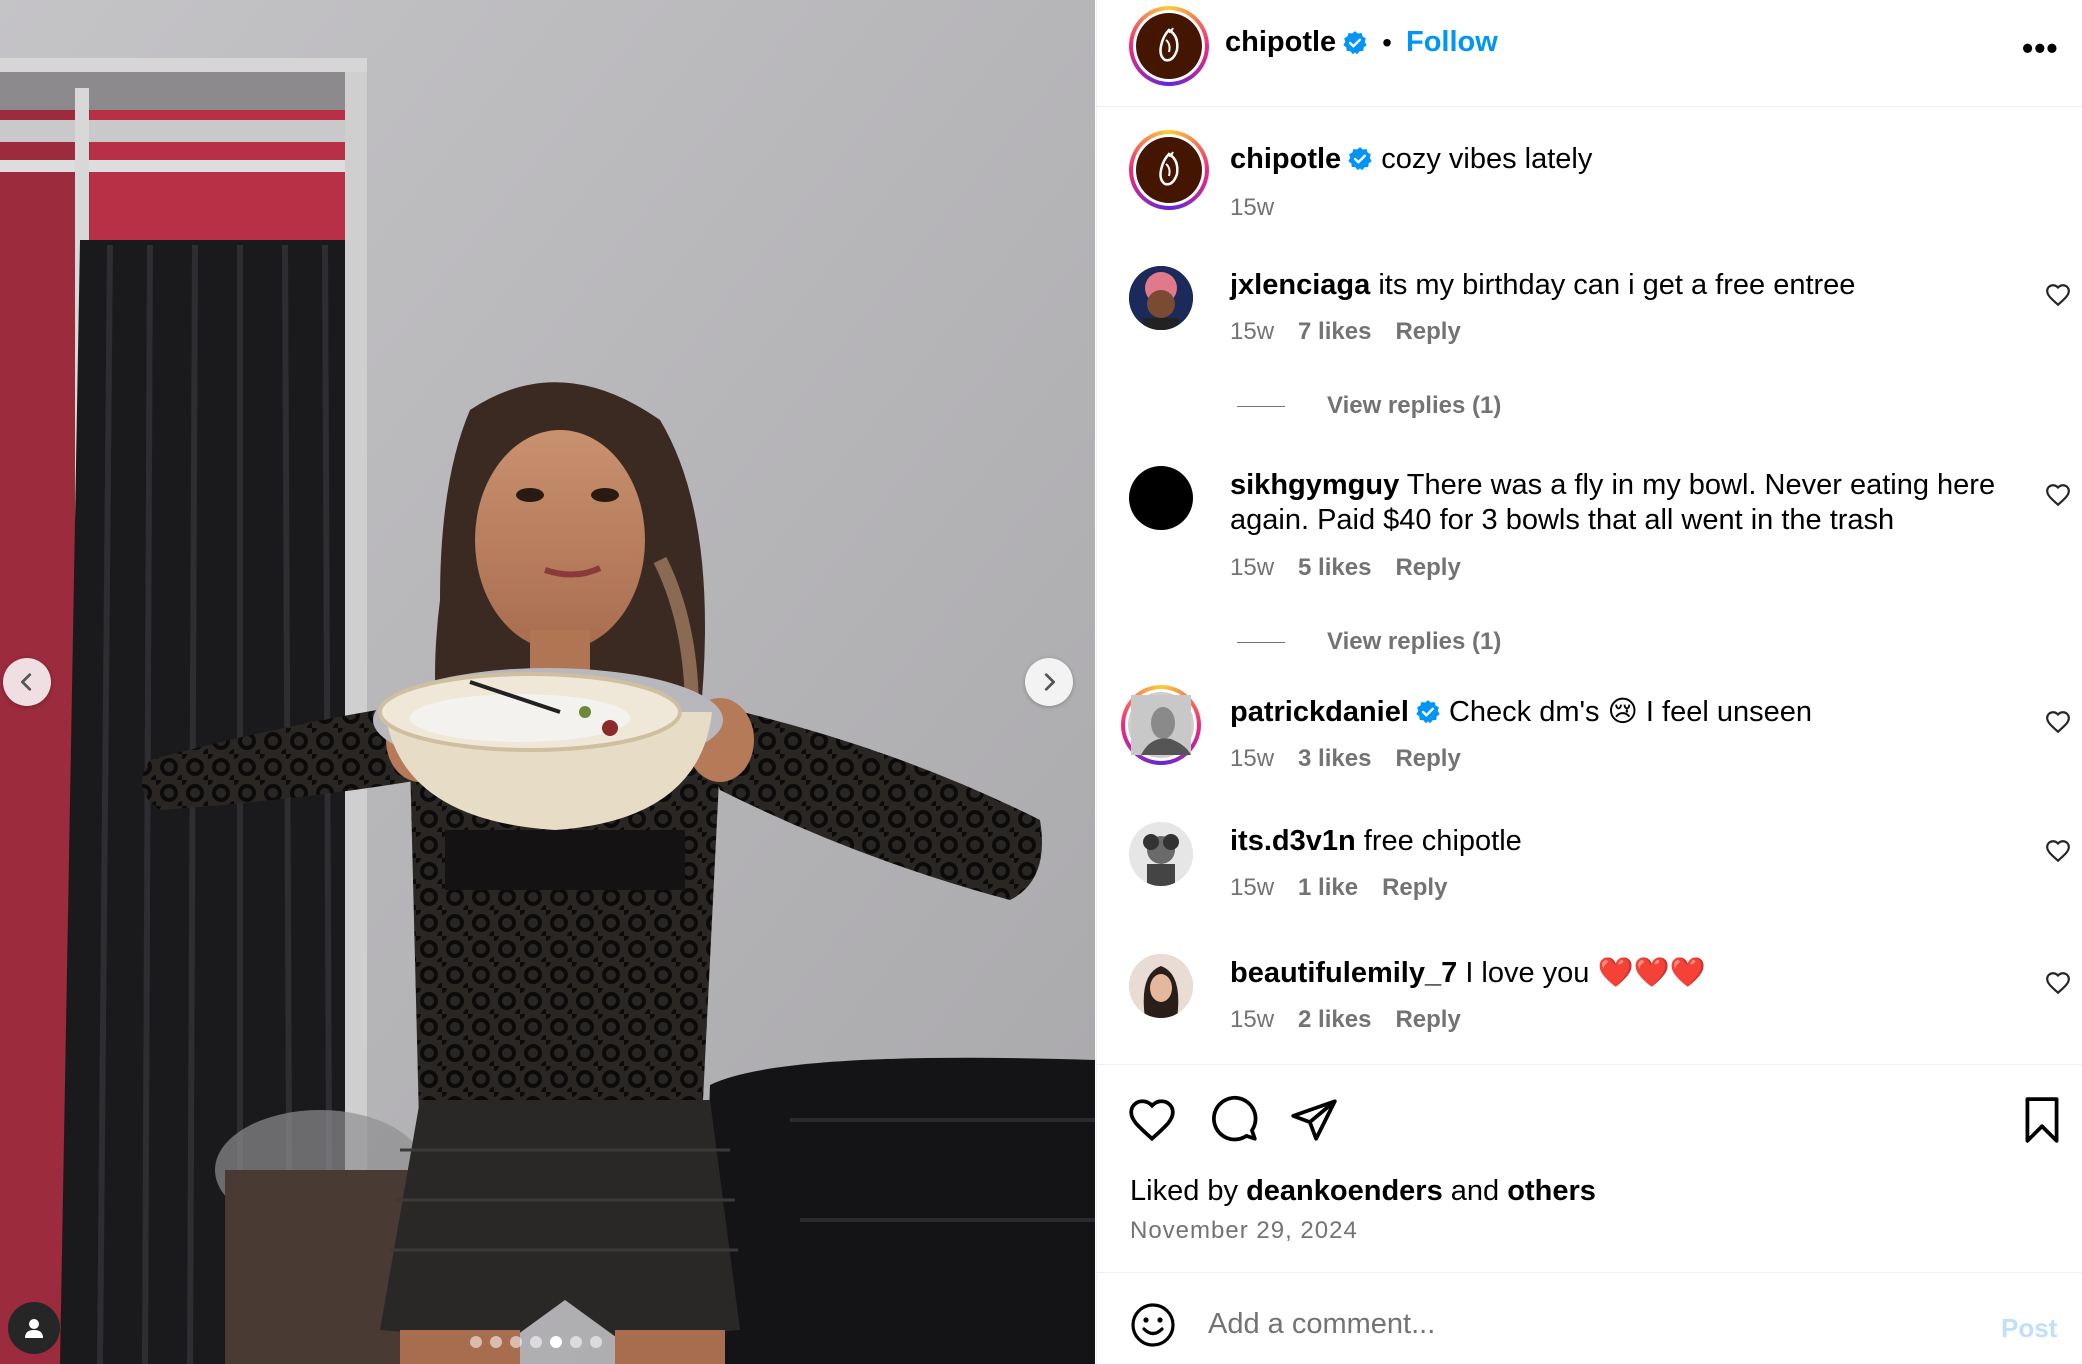 This screenshot has height=1364, width=2082. I want to click on carousel-dot-active, so click(556, 1342).